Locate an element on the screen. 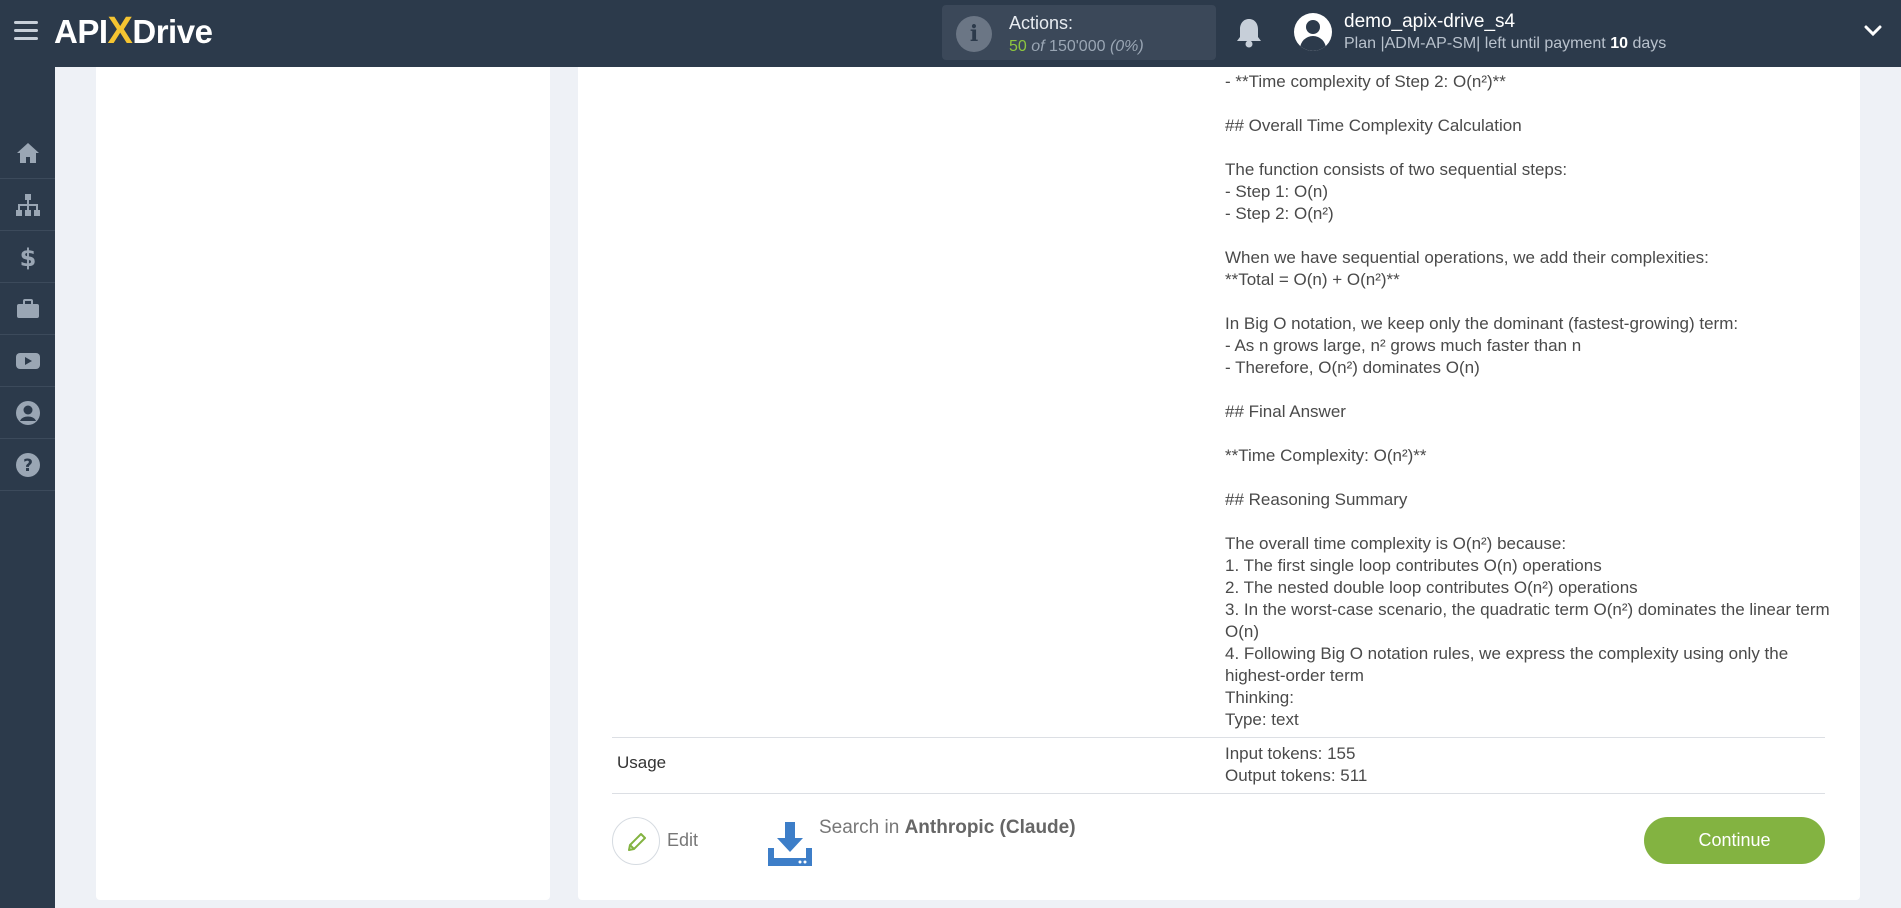 The width and height of the screenshot is (1901, 908). sidebar-item-connections is located at coordinates (27, 205).